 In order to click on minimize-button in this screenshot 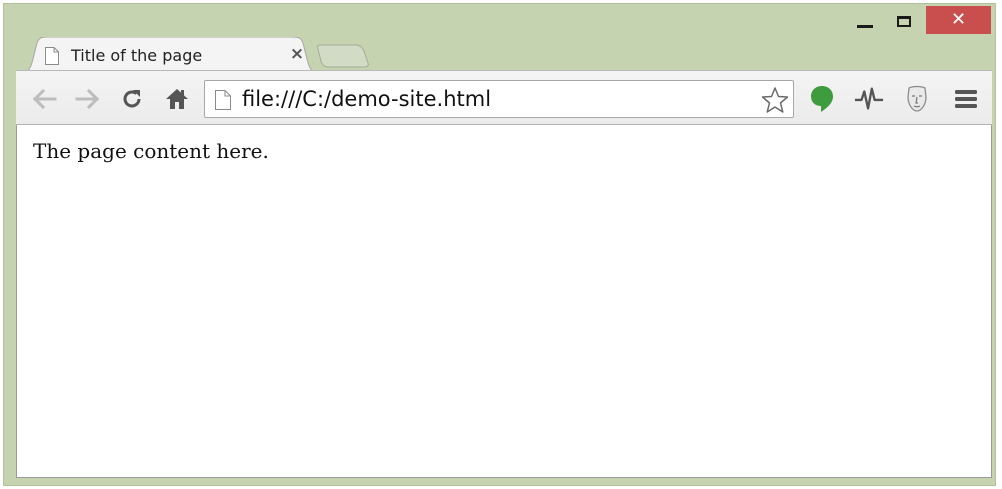, I will do `click(865, 21)`.